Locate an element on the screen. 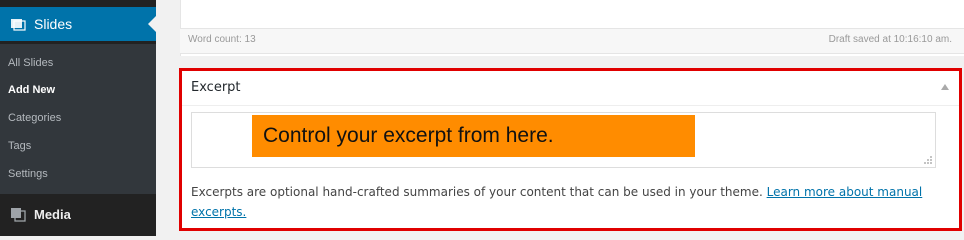 This screenshot has height=240, width=964. excerpt-title: Excerpt is located at coordinates (216, 87).